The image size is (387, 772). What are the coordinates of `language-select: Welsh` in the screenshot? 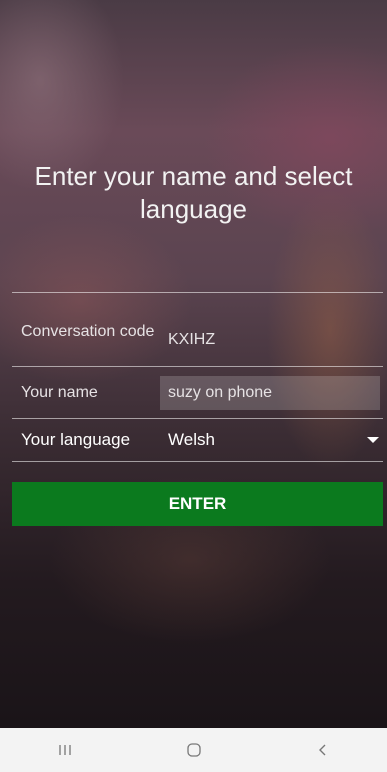 It's located at (271, 440).